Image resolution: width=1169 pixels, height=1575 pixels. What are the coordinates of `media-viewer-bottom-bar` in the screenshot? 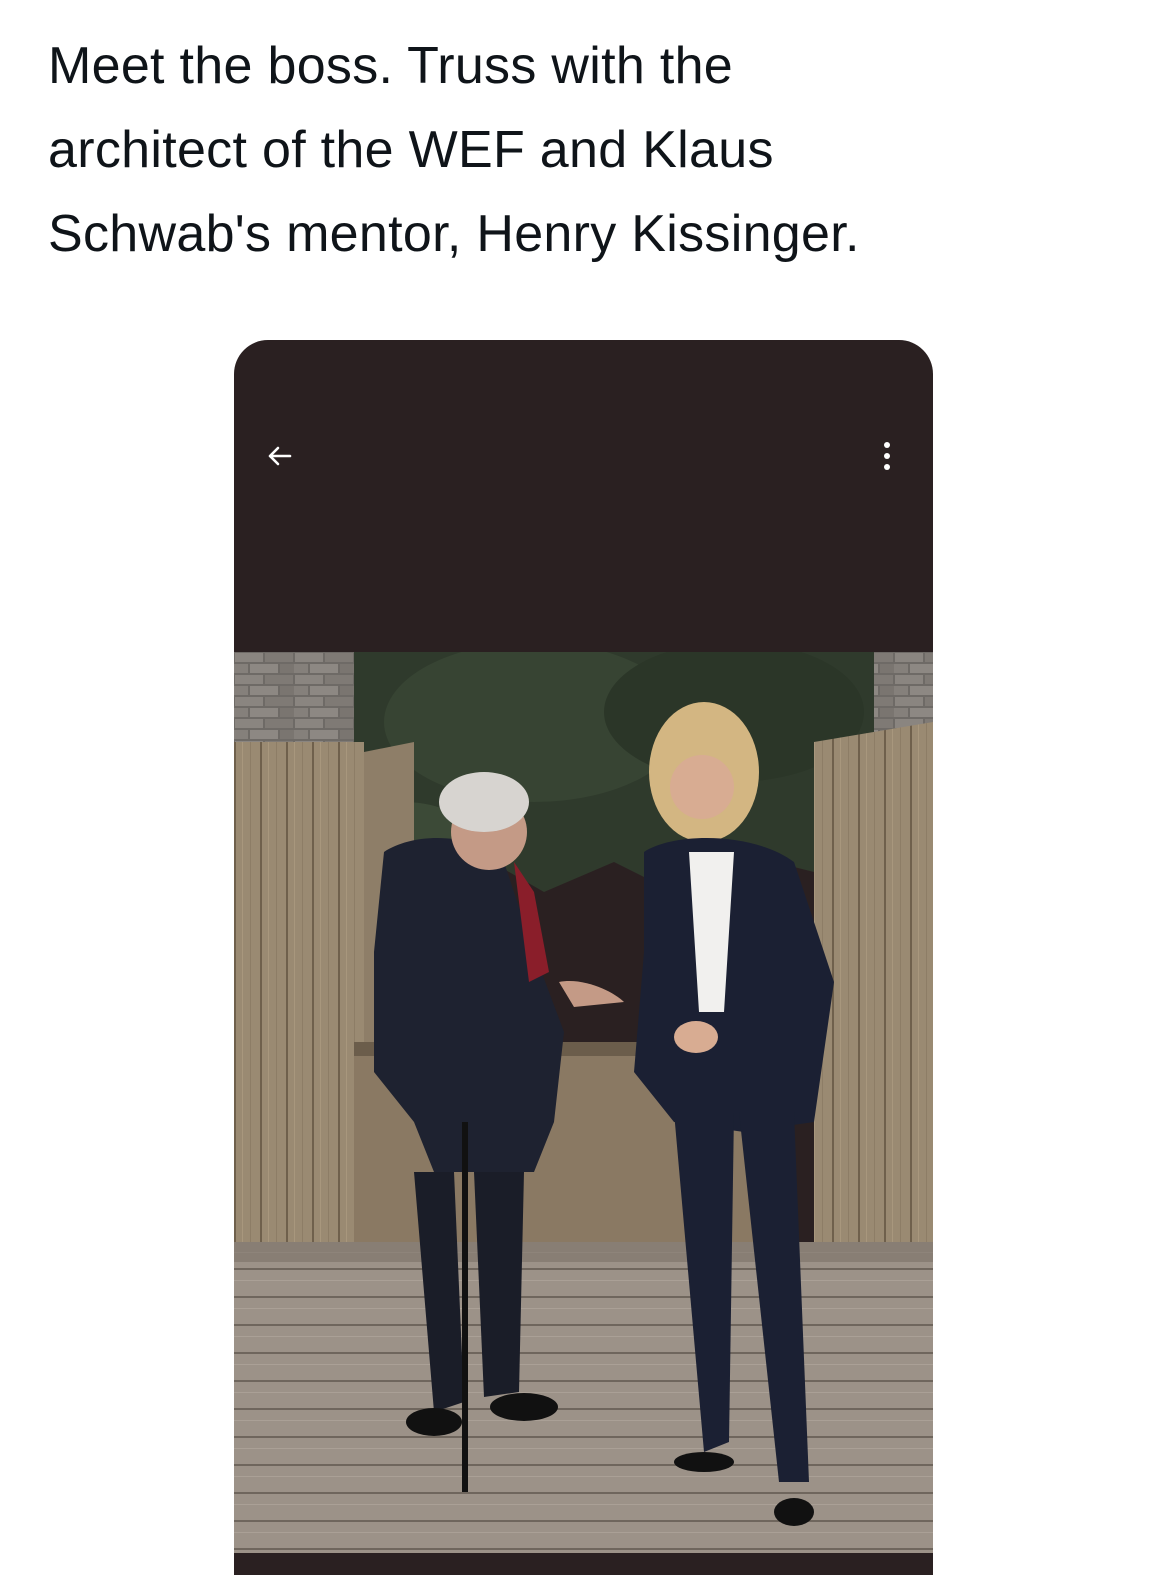 It's located at (583, 1564).